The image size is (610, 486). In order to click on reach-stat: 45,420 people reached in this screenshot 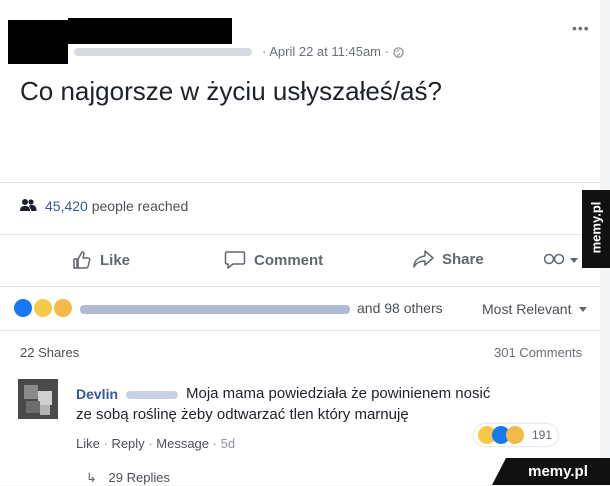, I will do `click(104, 206)`.